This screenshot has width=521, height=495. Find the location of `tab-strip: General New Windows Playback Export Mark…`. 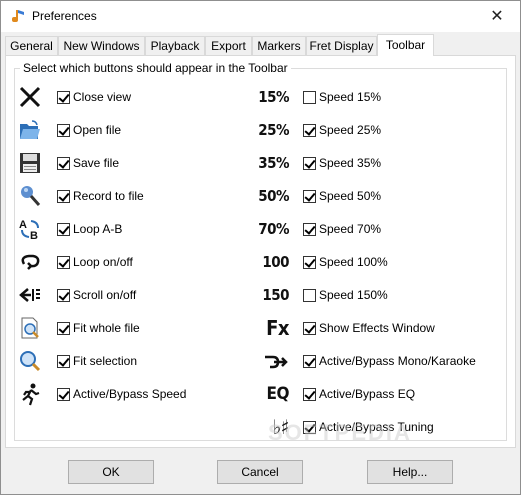

tab-strip: General New Windows Playback Export Mark… is located at coordinates (260, 45).